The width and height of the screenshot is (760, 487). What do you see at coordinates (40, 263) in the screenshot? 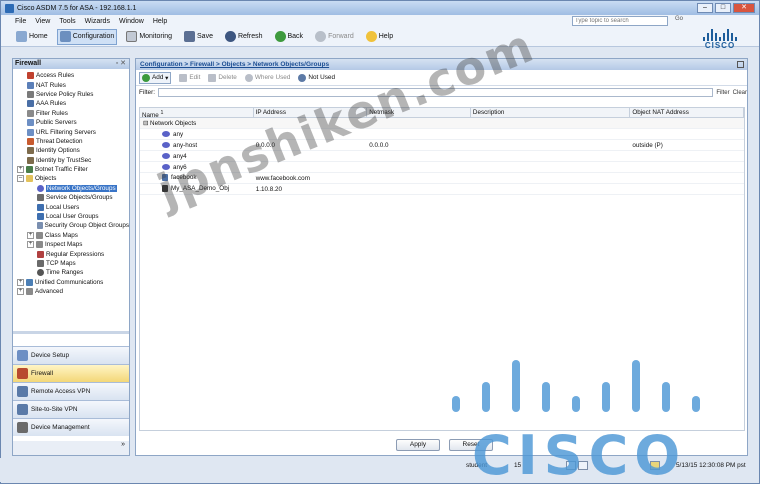
I see `map-icon` at bounding box center [40, 263].